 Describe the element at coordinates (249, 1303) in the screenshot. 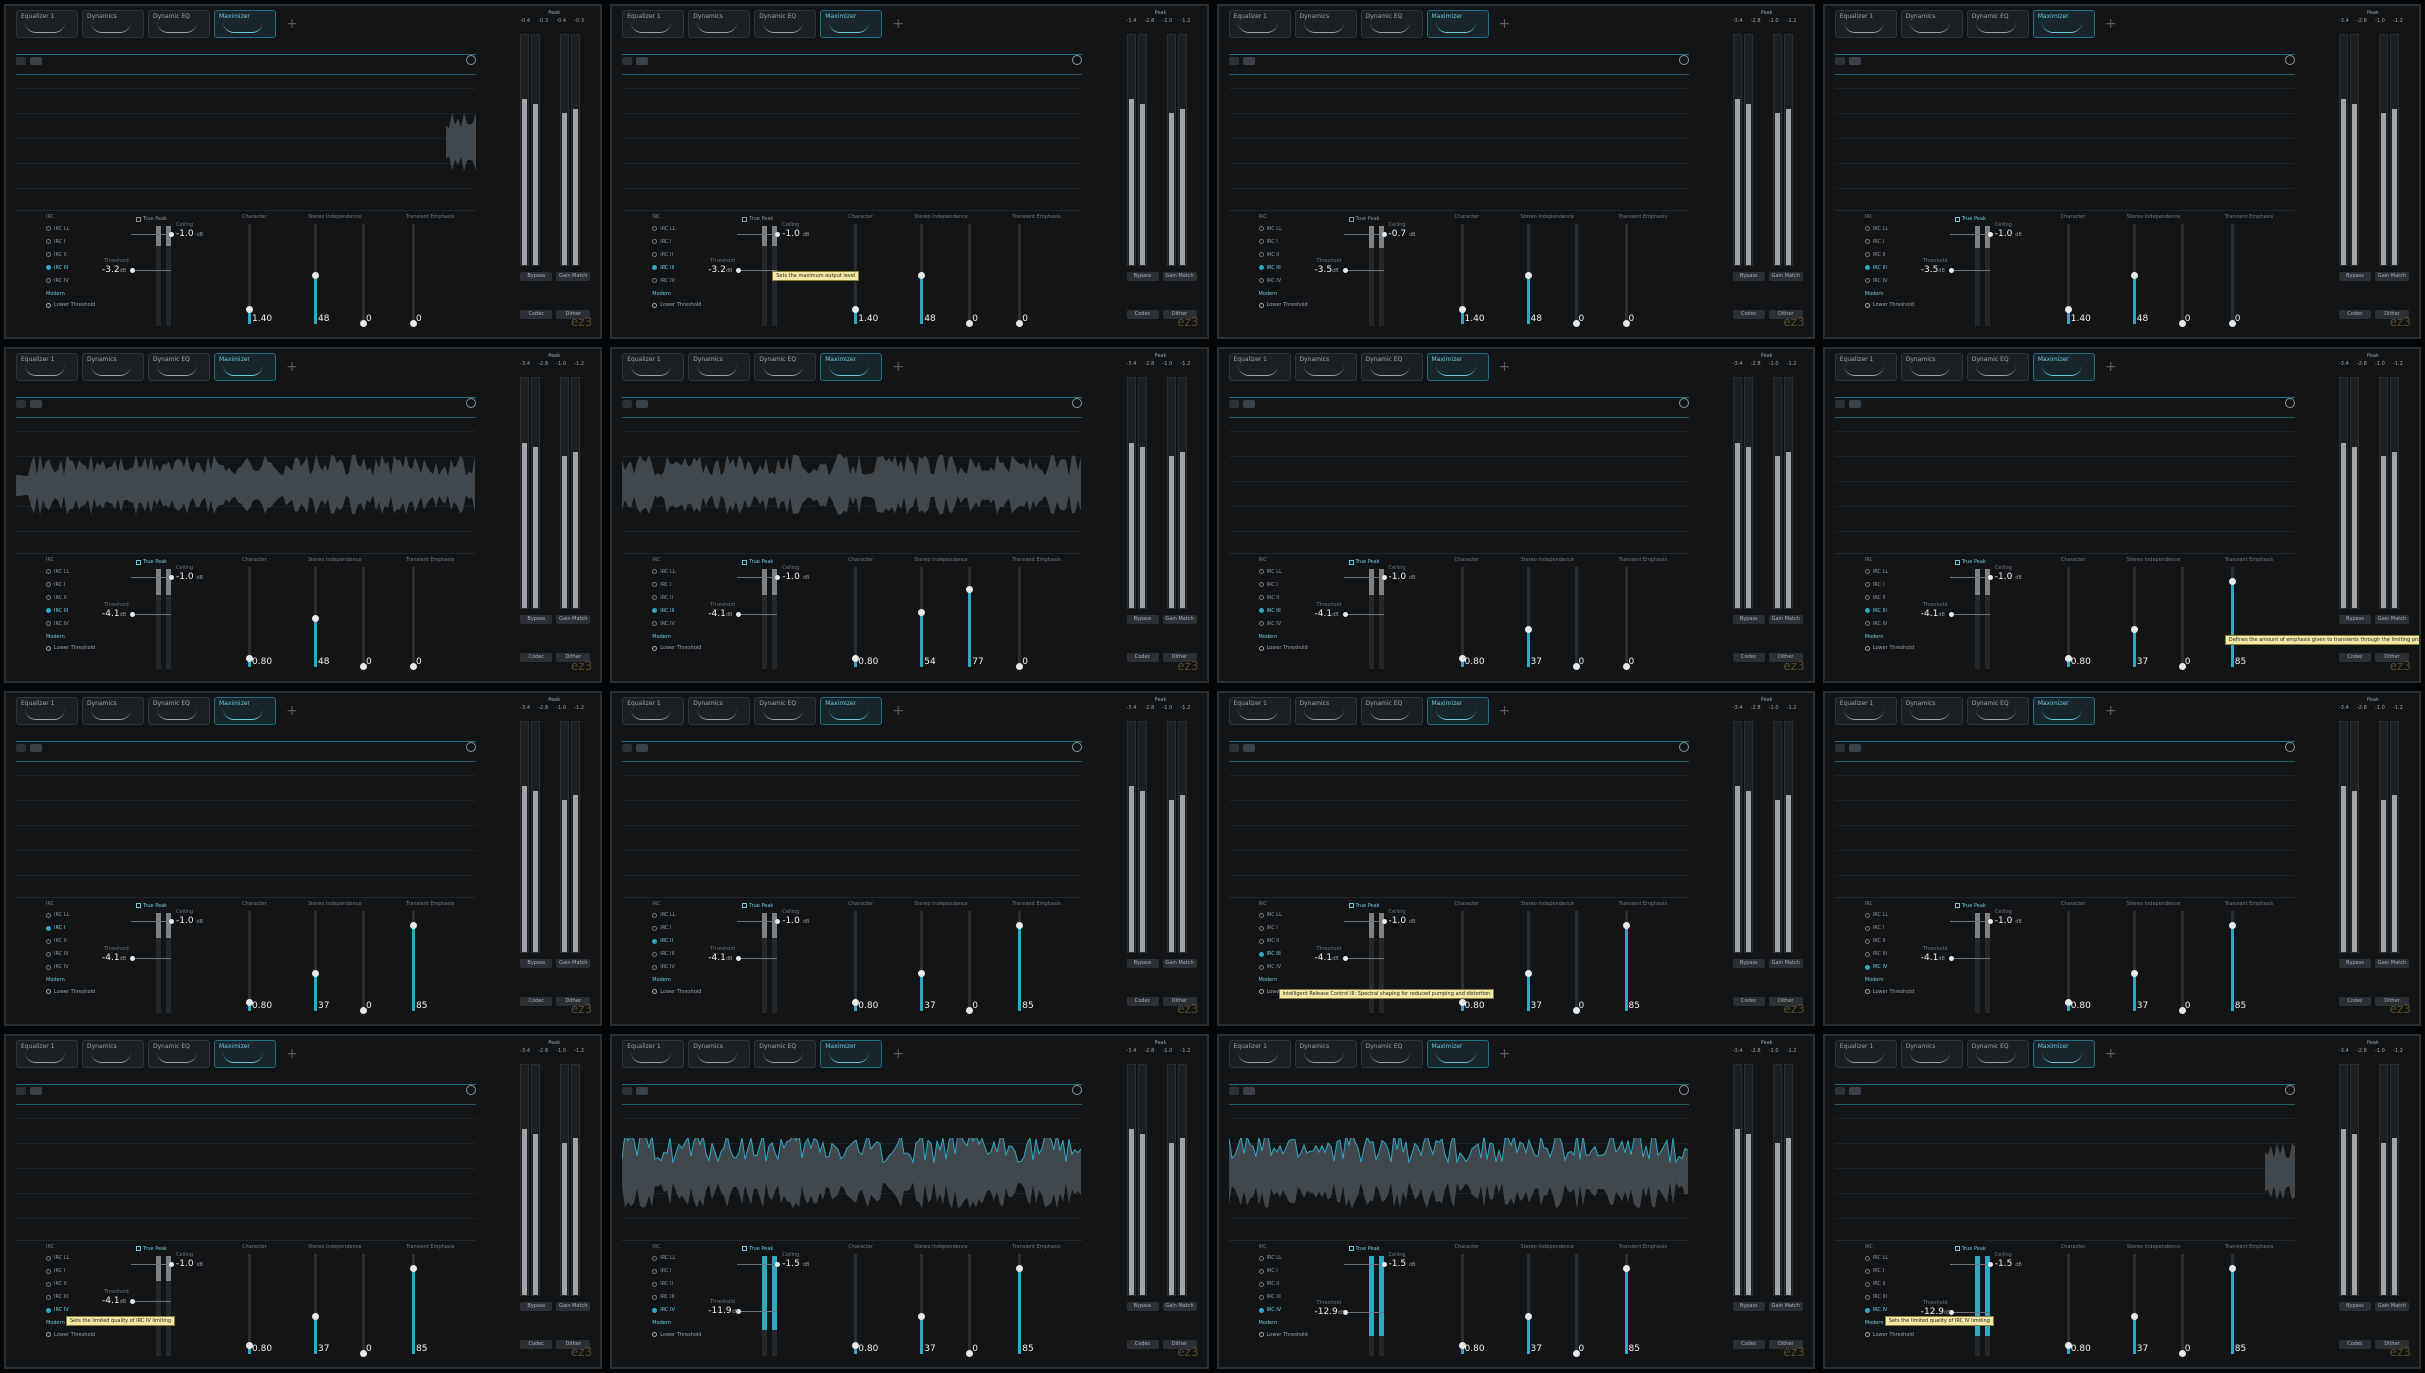

I see `character-slider` at that location.